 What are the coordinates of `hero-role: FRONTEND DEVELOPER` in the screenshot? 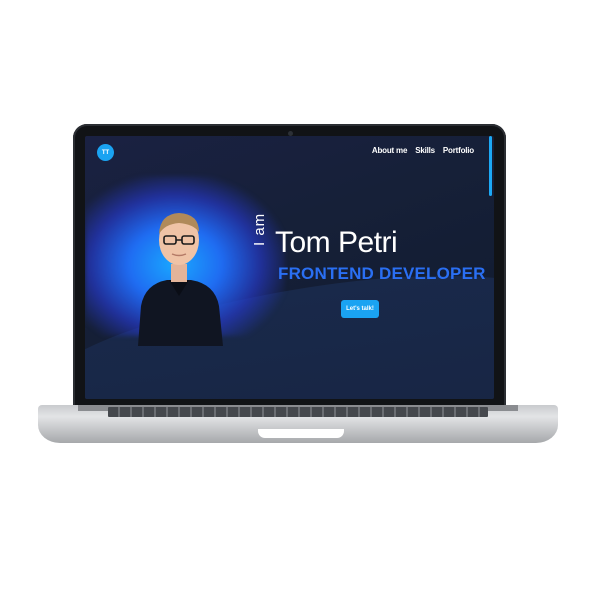 It's located at (382, 273).